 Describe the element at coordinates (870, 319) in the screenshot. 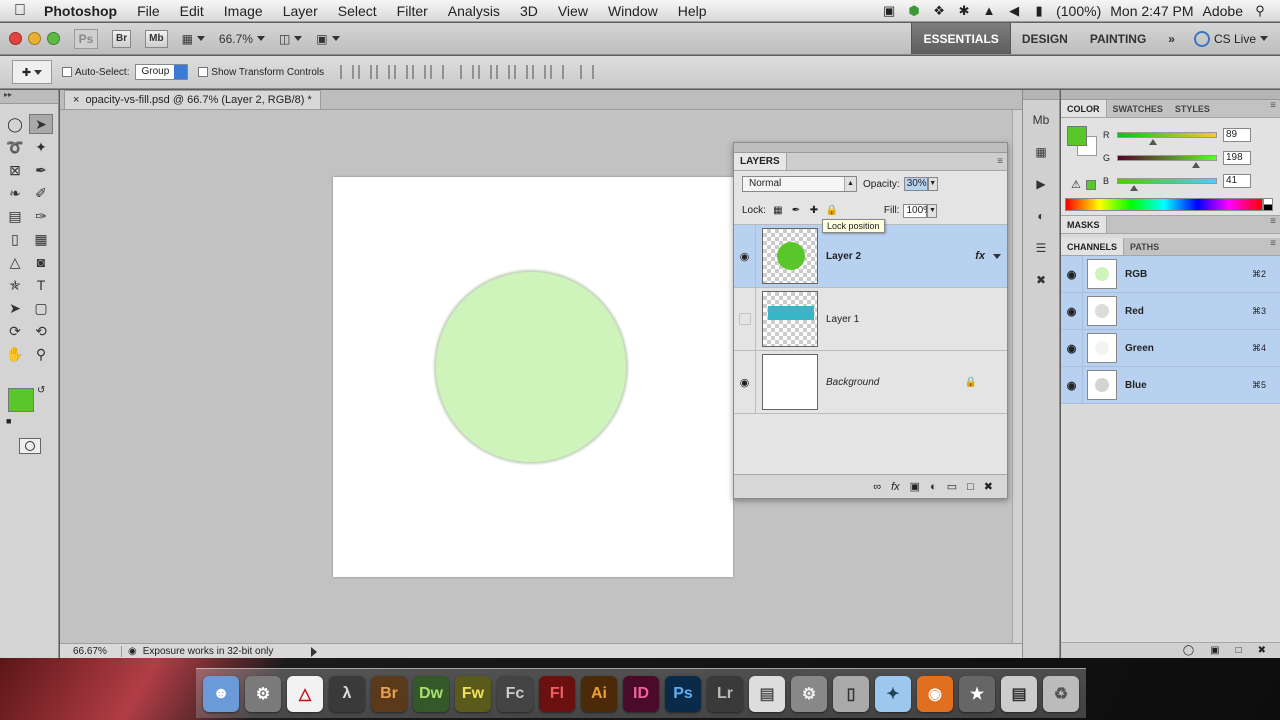

I see `layer-row-layer-1: Layer 1` at that location.